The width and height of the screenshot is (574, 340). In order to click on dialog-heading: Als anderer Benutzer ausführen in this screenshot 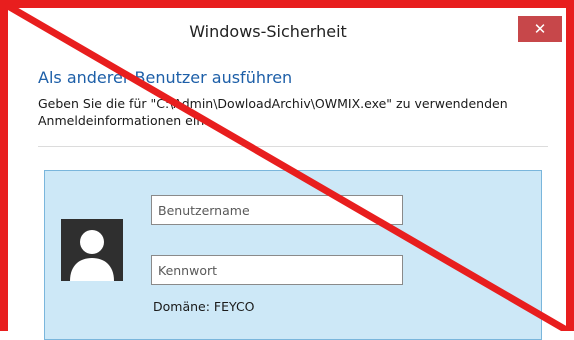, I will do `click(165, 77)`.